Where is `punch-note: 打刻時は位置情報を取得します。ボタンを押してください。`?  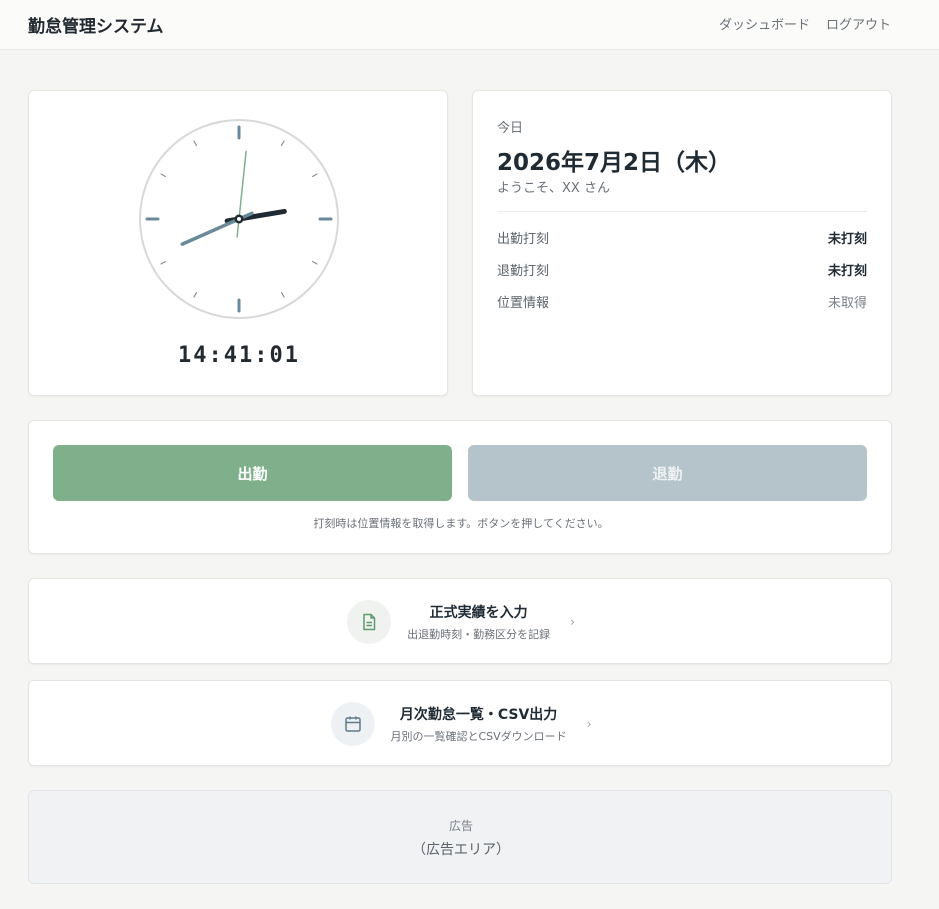
punch-note: 打刻時は位置情報を取得します。ボタンを押してください。 is located at coordinates (461, 523).